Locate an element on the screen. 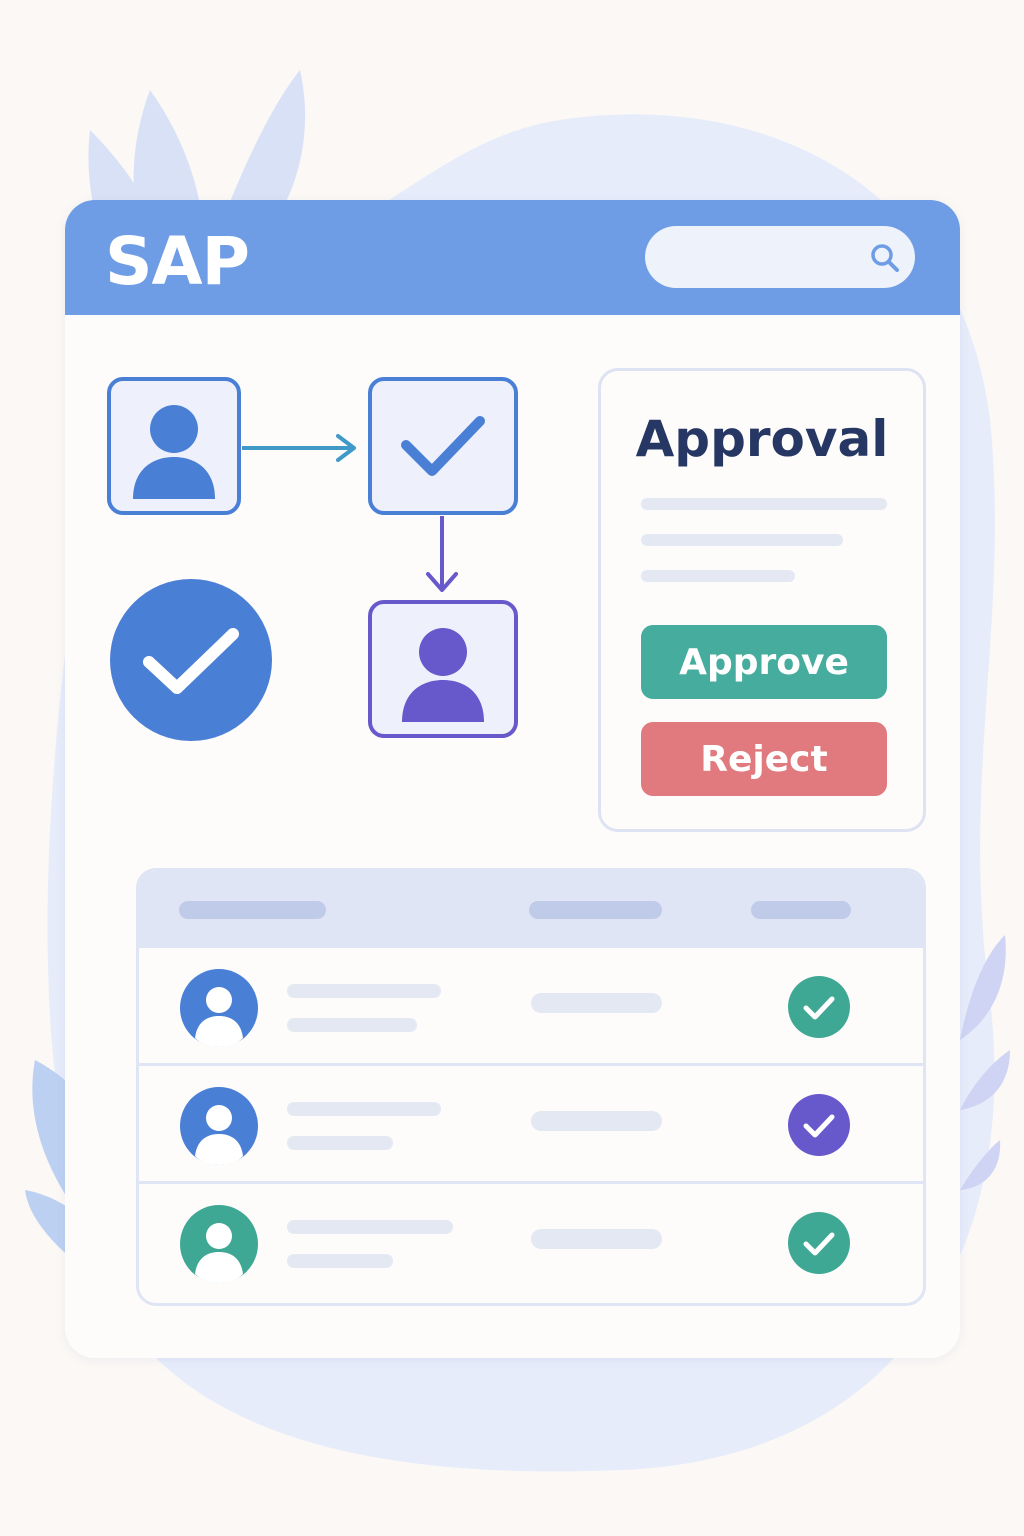 The image size is (1024, 1536). workflow-step-review is located at coordinates (443, 446).